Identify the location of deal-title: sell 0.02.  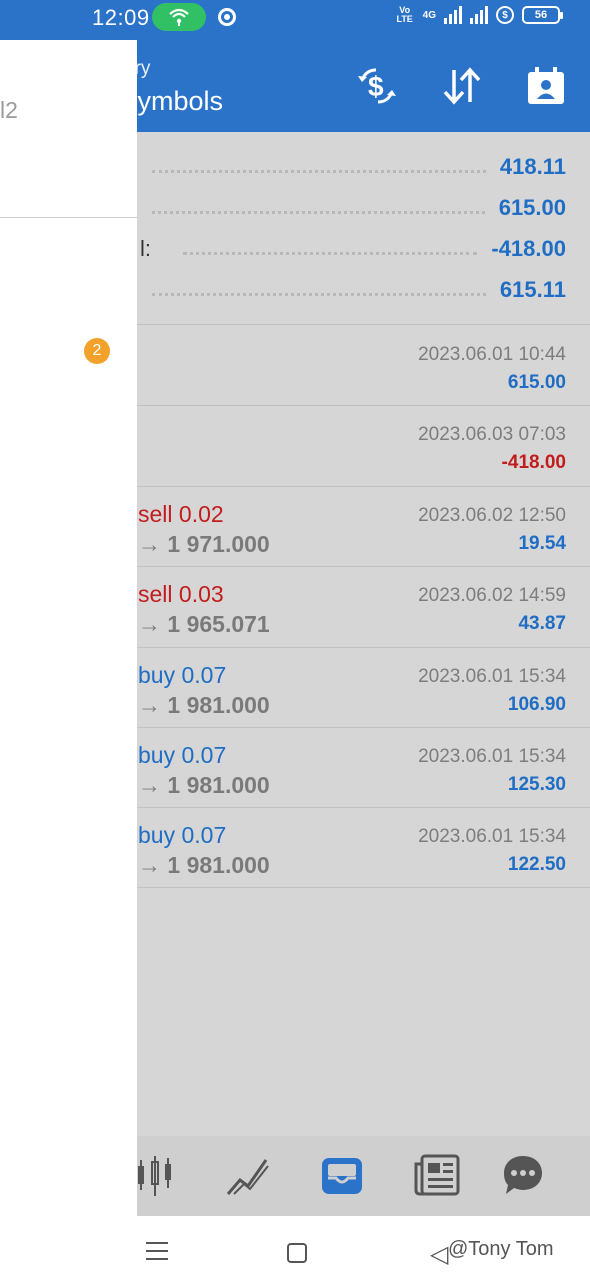
(181, 514).